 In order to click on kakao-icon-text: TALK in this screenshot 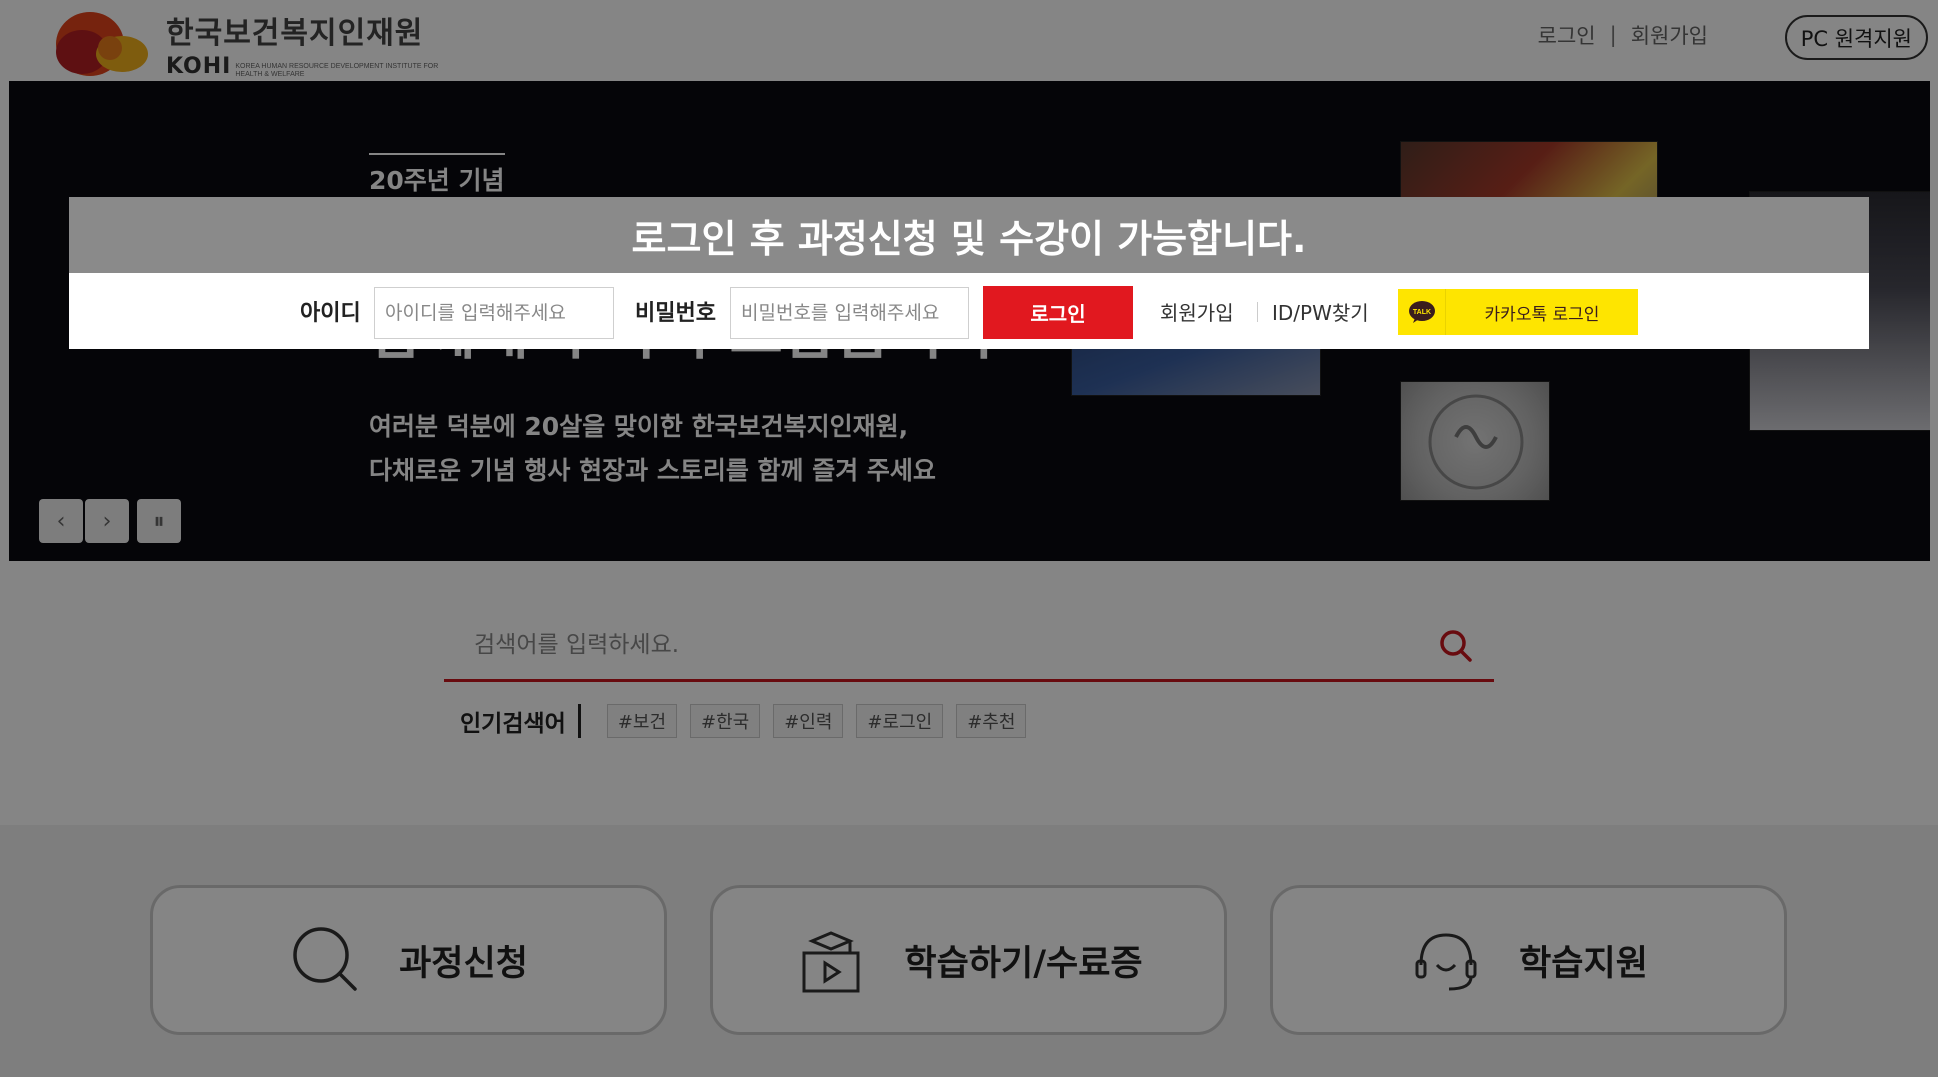, I will do `click(1421, 312)`.